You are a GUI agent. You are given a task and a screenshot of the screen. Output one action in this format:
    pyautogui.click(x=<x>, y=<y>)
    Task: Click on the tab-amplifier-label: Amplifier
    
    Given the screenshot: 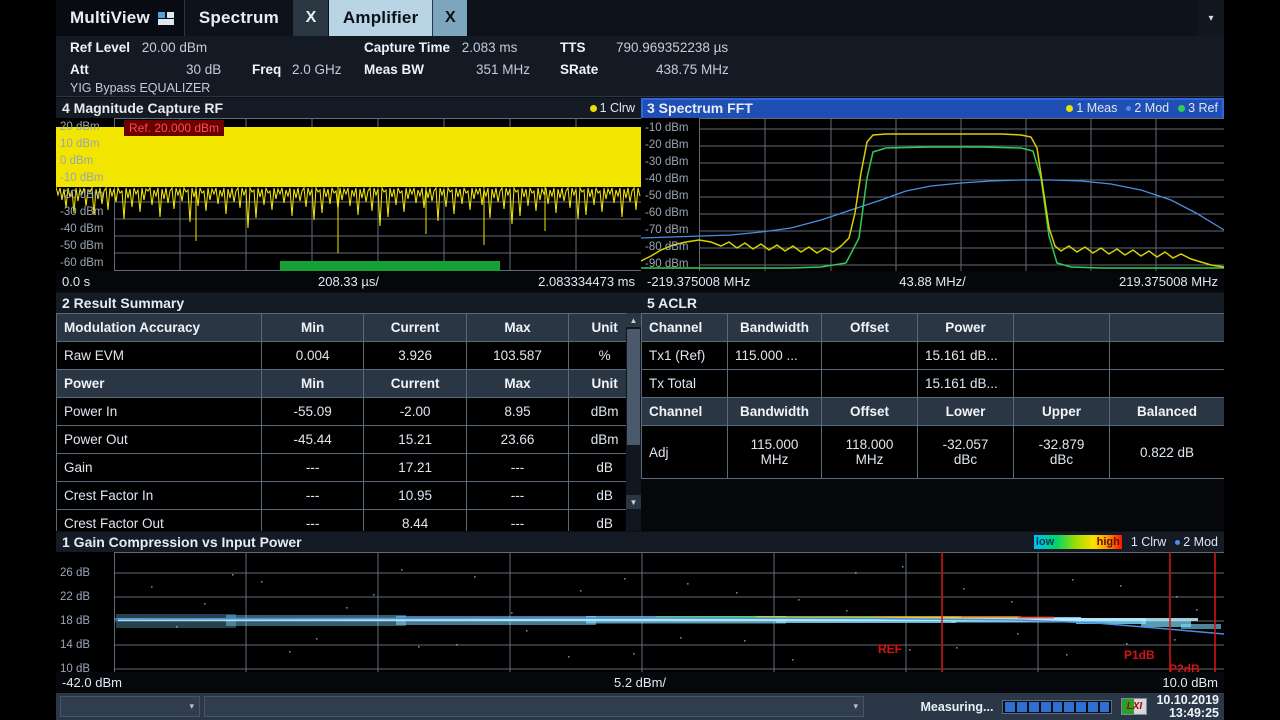 What is the action you would take?
    pyautogui.click(x=380, y=17)
    